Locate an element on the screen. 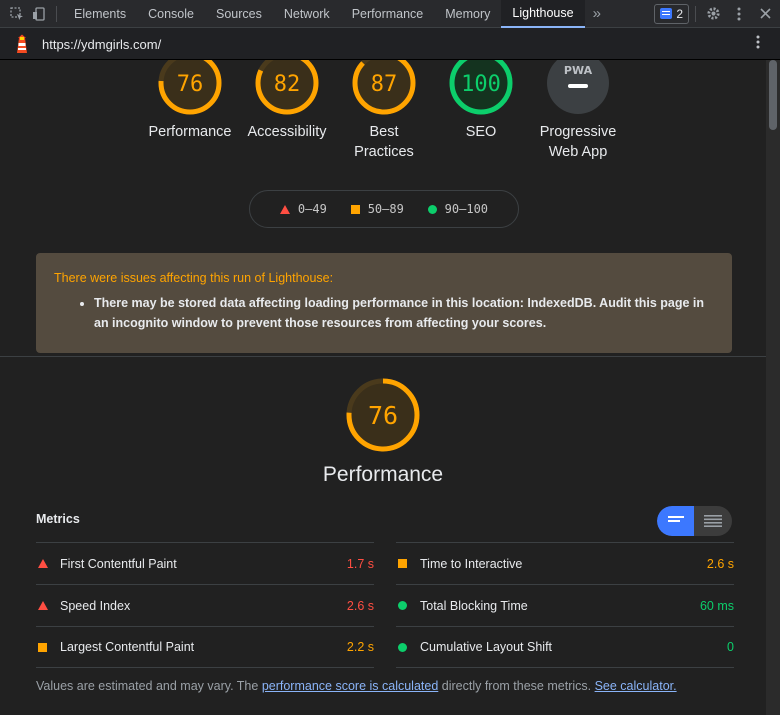 This screenshot has height=715, width=780. metric-name: Time to Interactive is located at coordinates (471, 563).